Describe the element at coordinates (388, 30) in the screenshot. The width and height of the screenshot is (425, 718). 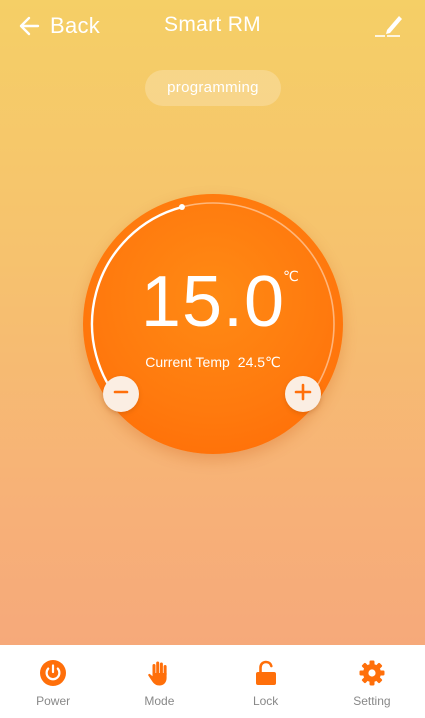
I see `pencil-icon` at that location.